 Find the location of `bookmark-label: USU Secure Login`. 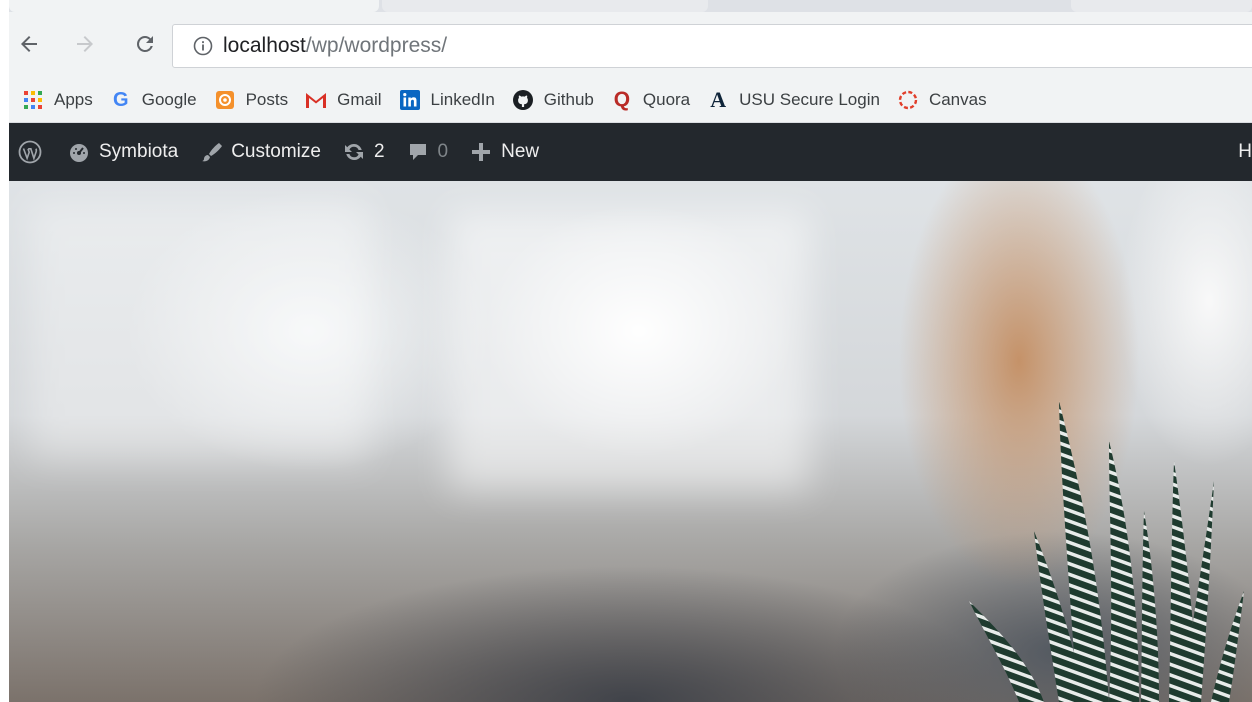

bookmark-label: USU Secure Login is located at coordinates (809, 99).